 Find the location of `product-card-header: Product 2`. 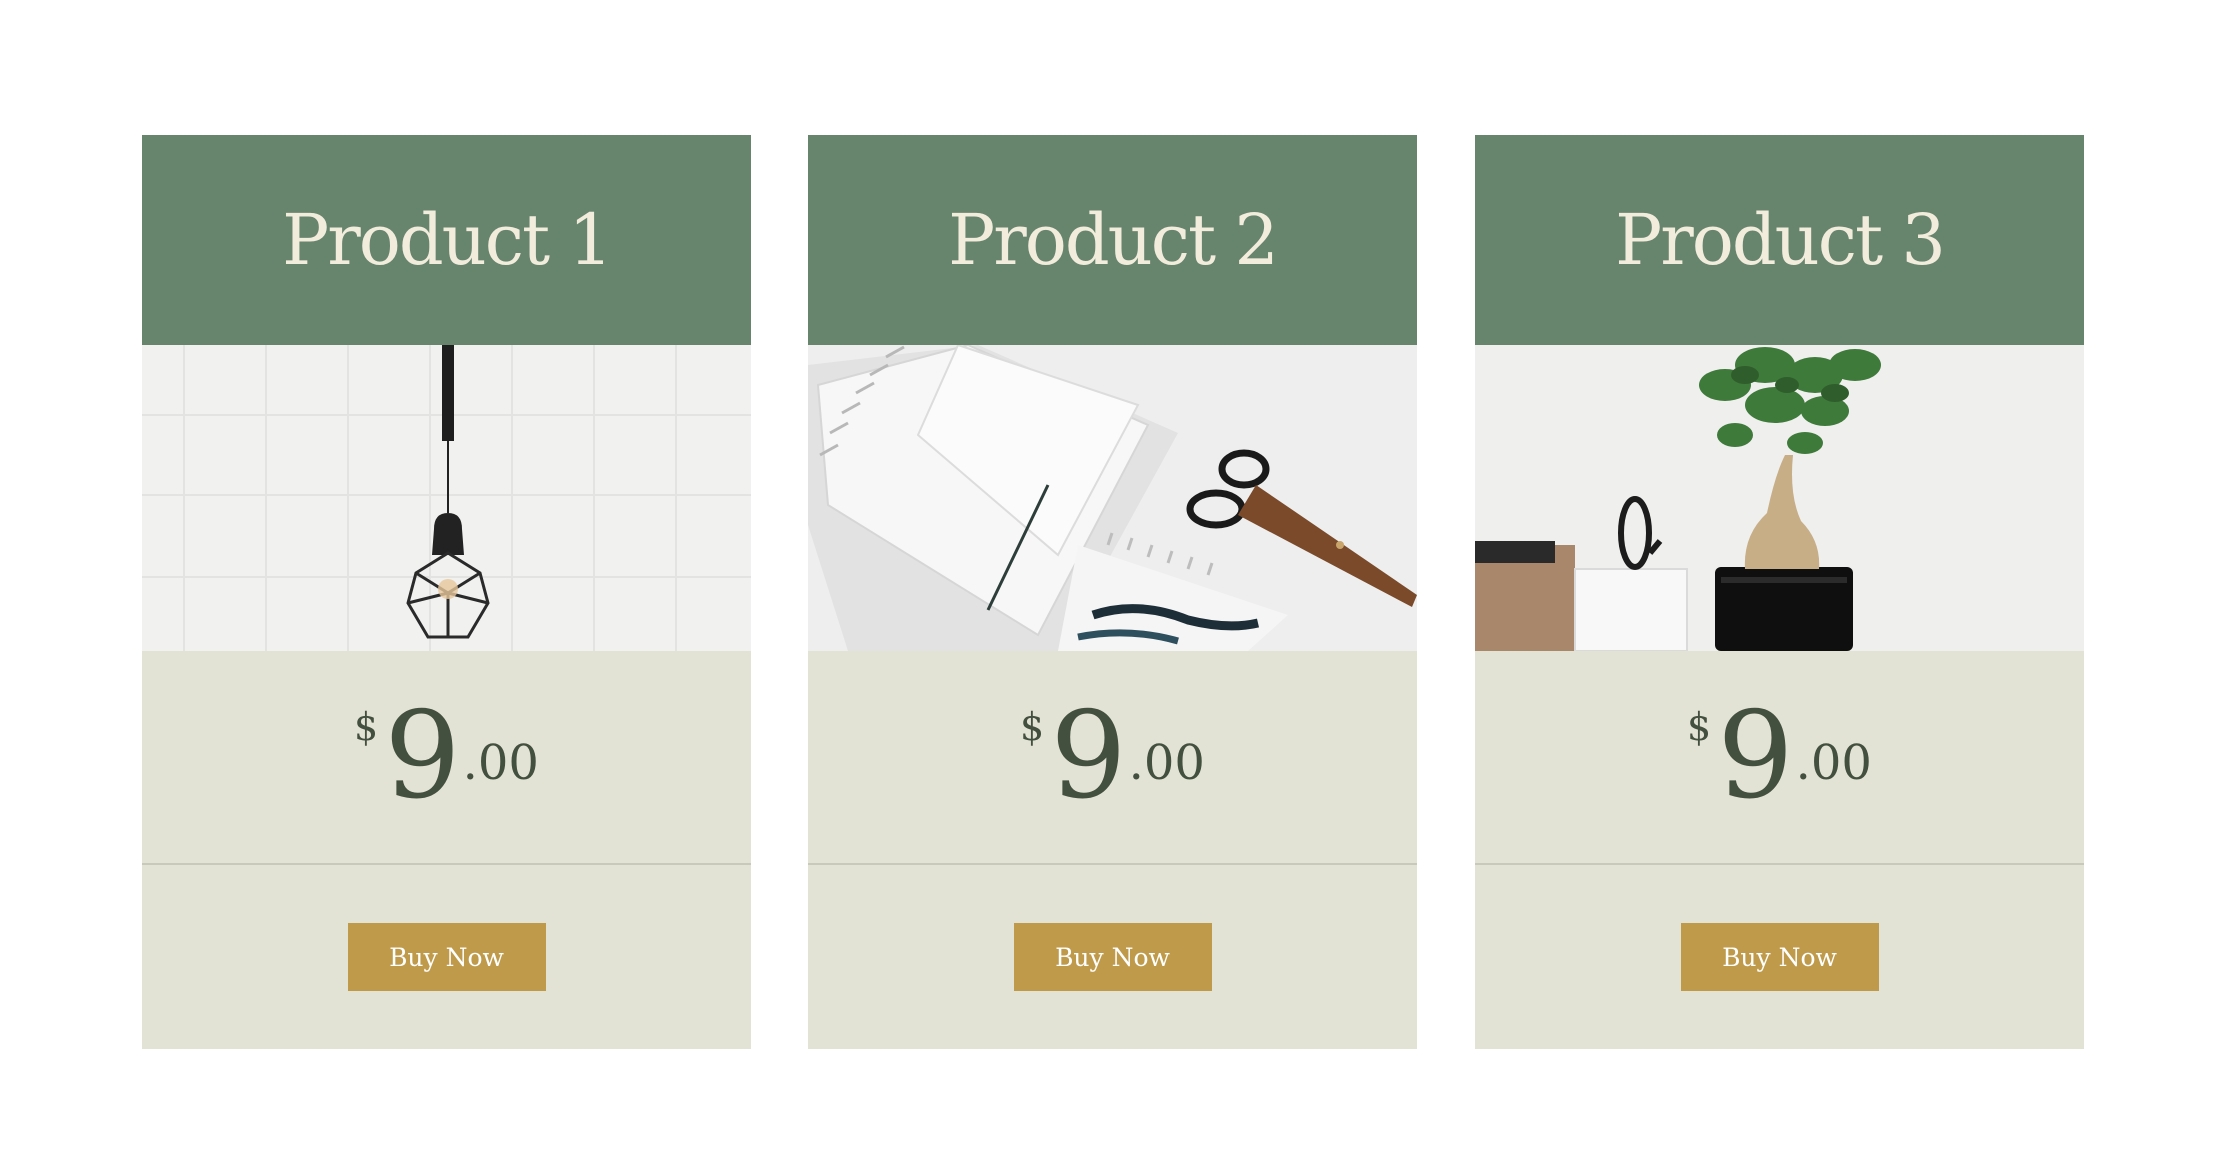

product-card-header: Product 2 is located at coordinates (1112, 240).